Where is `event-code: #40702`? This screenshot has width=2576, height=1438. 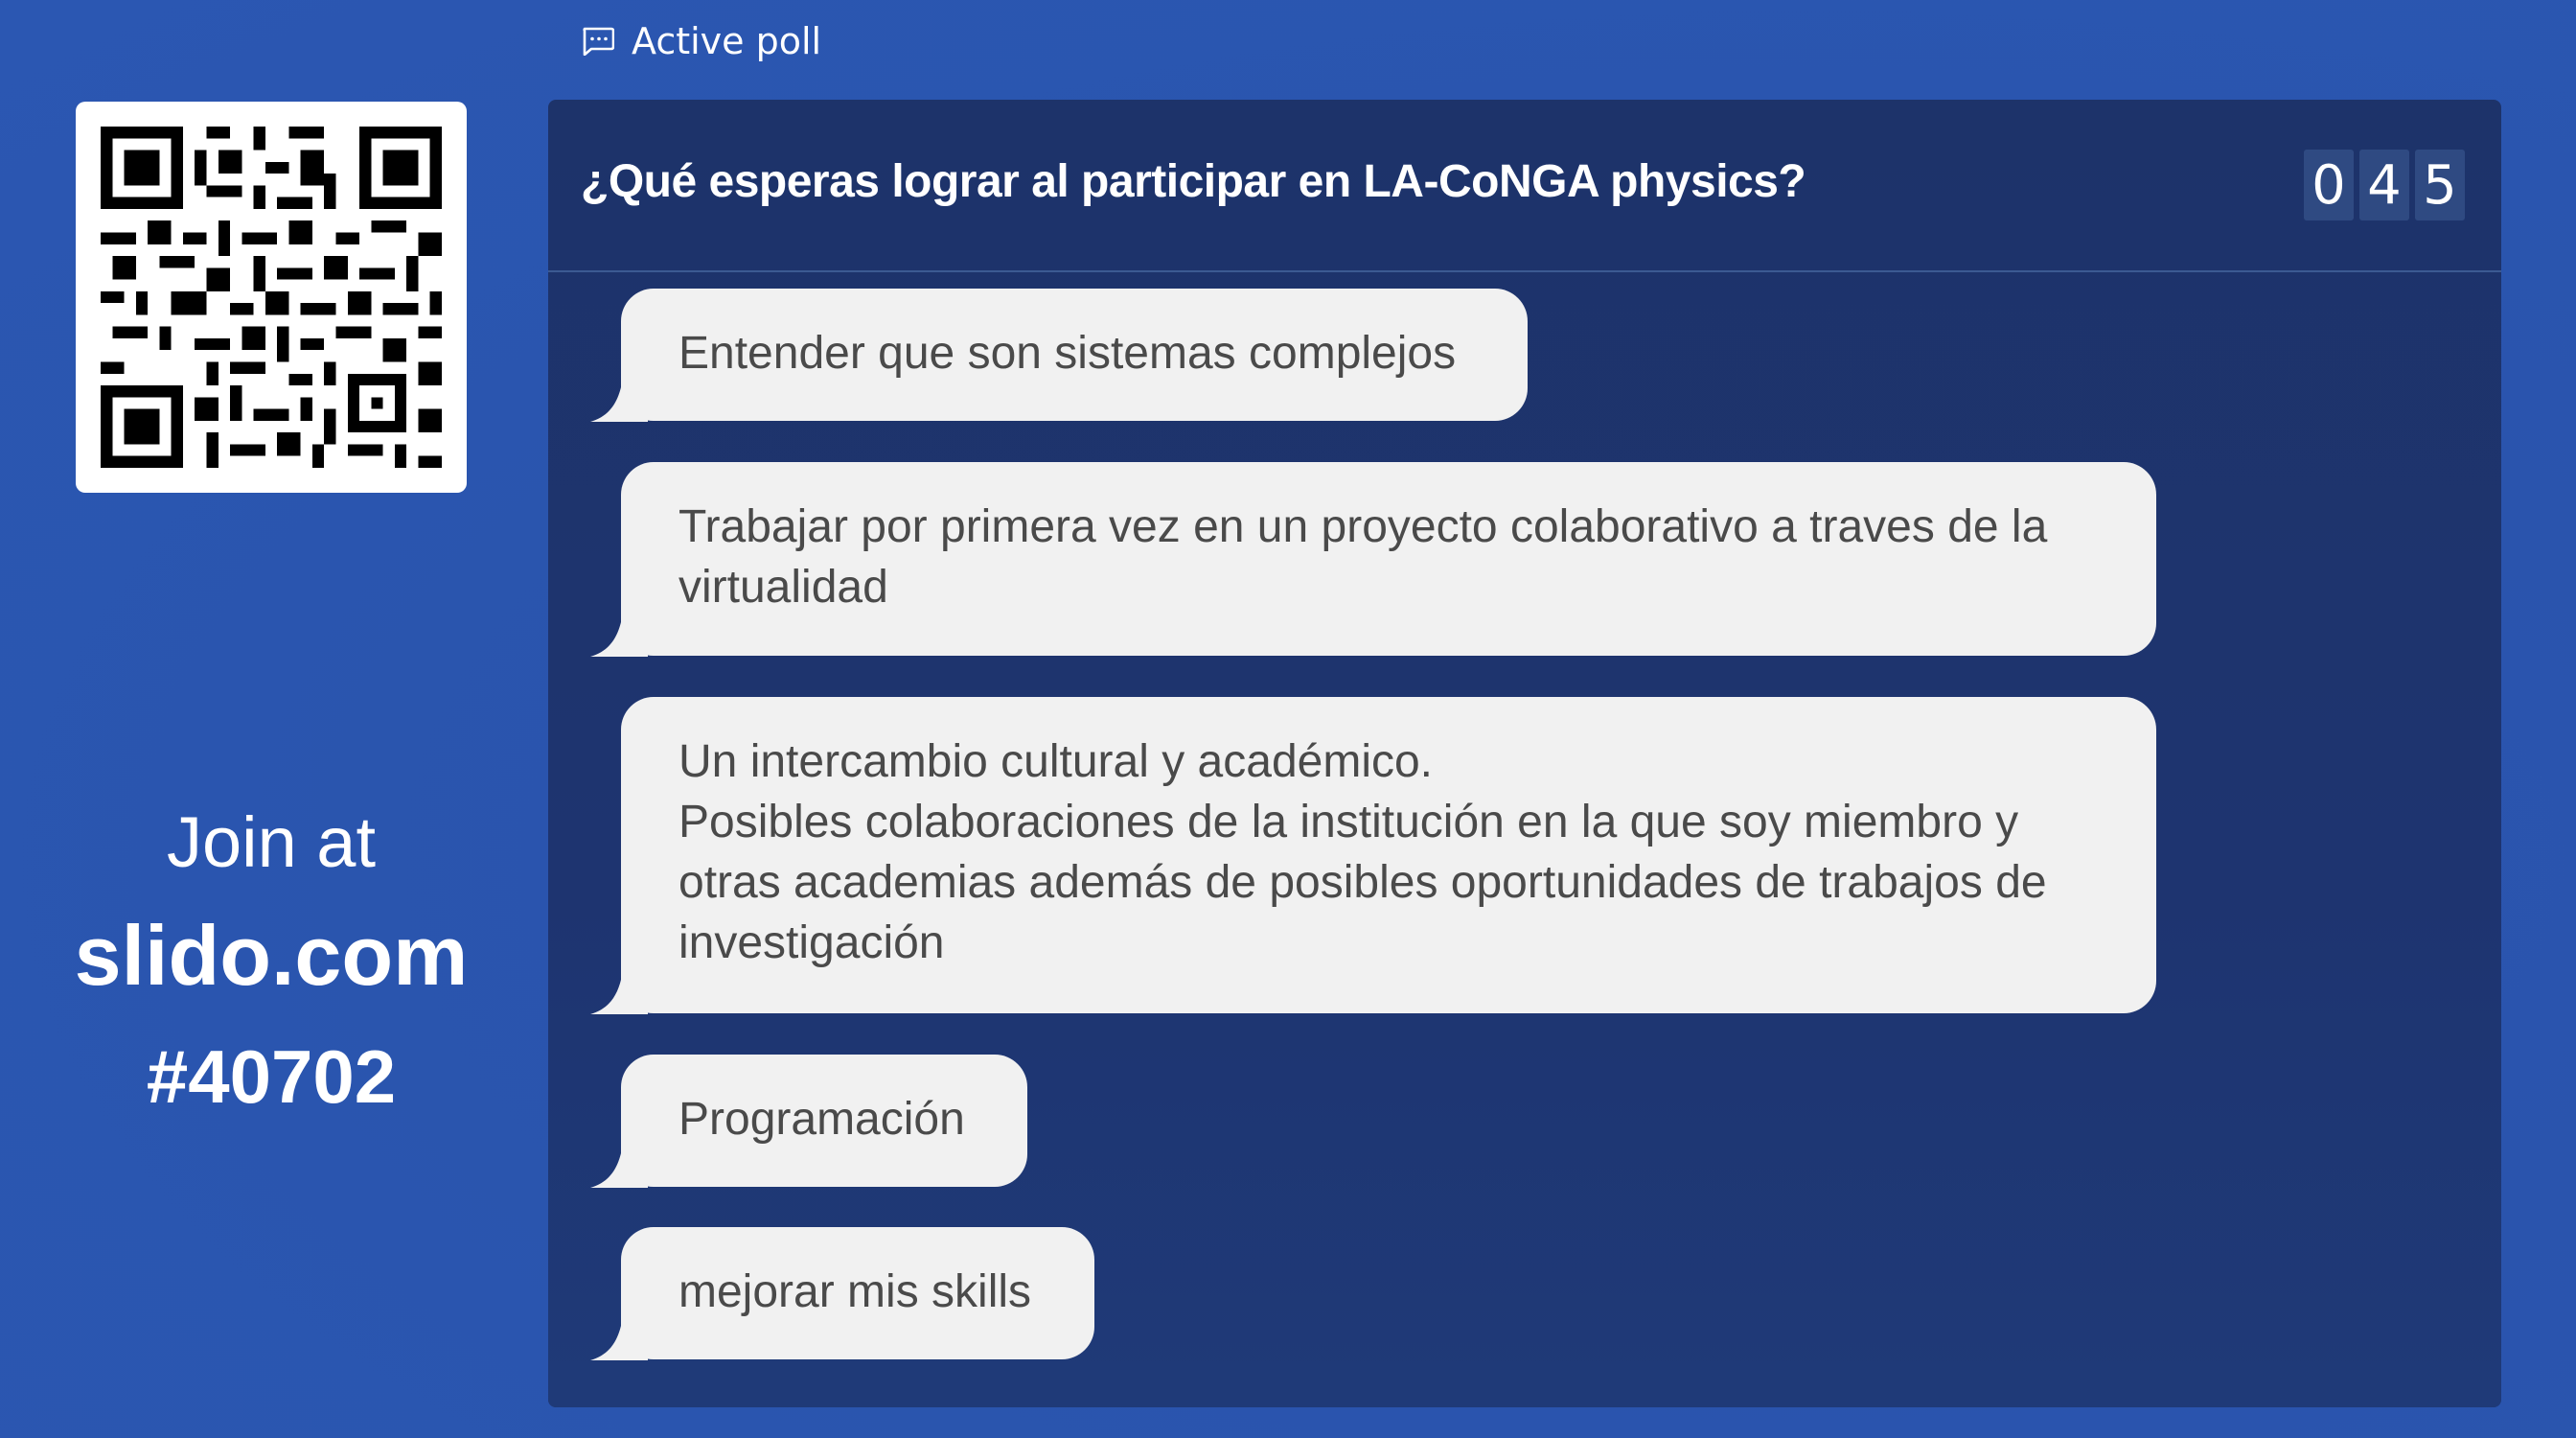 event-code: #40702 is located at coordinates (271, 1076).